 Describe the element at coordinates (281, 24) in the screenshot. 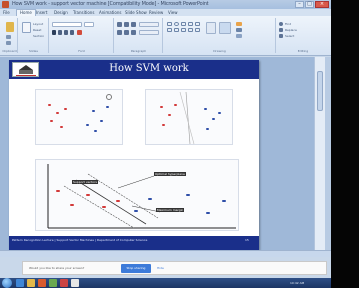

I see `find-icon` at that location.